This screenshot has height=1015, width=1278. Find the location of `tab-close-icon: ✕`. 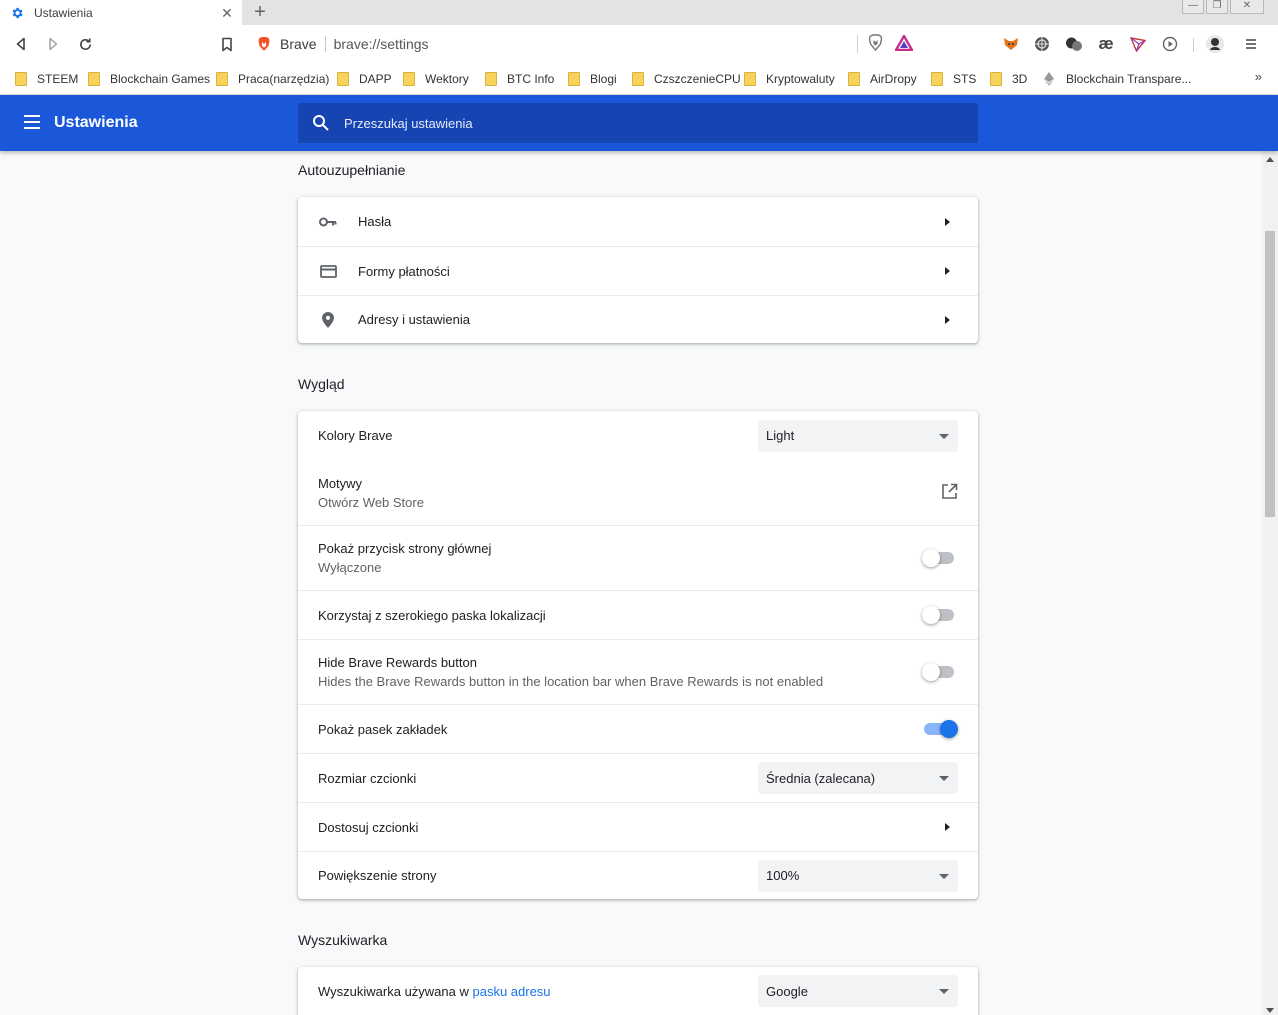

tab-close-icon: ✕ is located at coordinates (227, 13).